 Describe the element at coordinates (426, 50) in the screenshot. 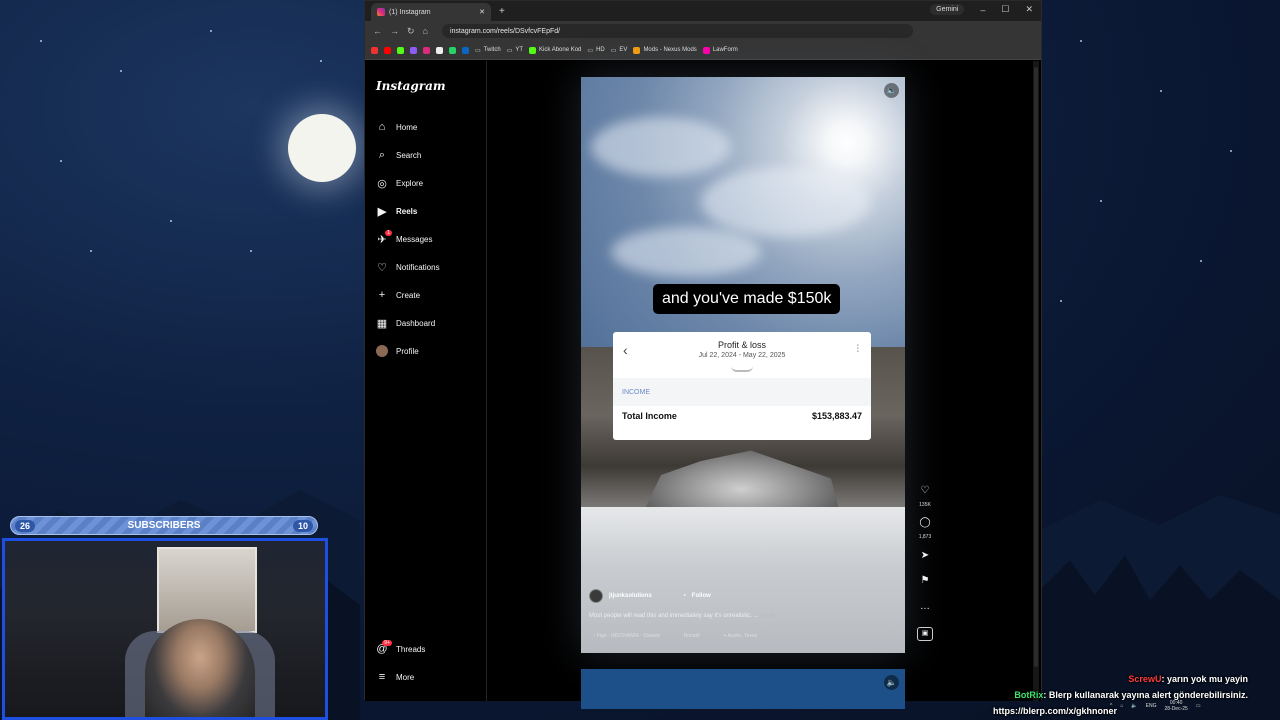

I see `instagram-bookmark-icon` at that location.